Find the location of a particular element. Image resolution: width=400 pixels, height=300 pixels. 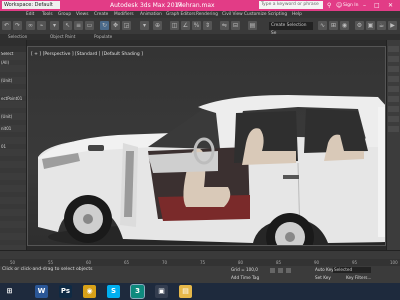

align-icon: ⊟ is located at coordinates (235, 25).